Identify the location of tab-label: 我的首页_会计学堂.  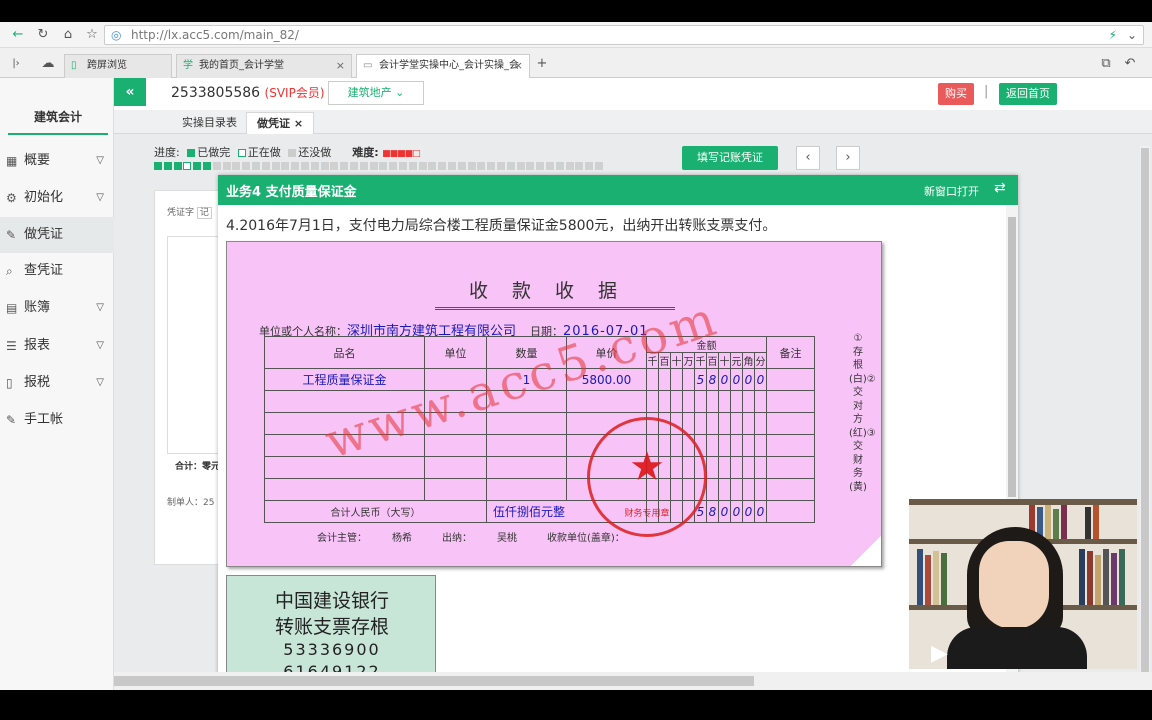
(241, 65).